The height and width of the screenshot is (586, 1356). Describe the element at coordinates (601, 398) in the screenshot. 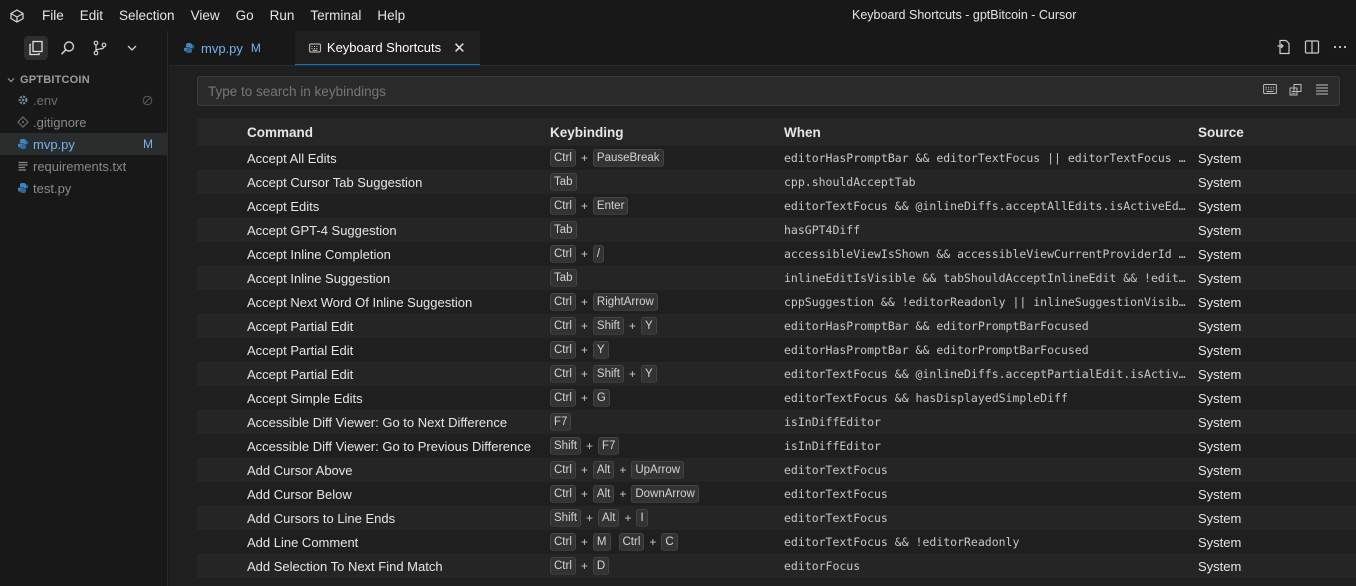

I see `key-cap: G` at that location.